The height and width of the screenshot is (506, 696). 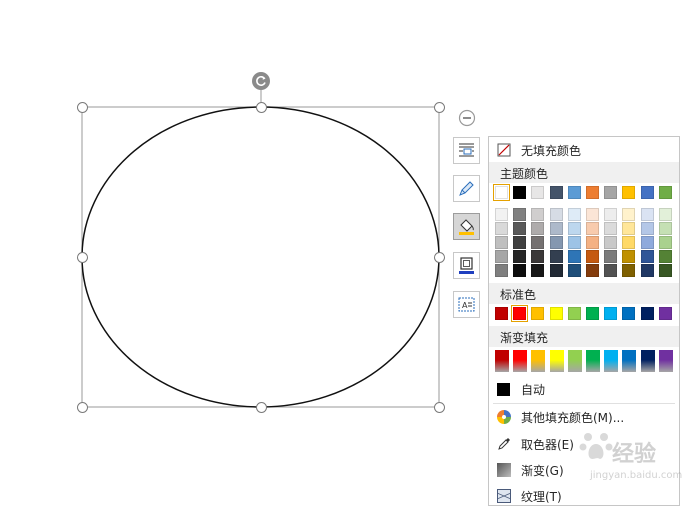 I want to click on no-fill-item: 无填充颜色, so click(x=584, y=150).